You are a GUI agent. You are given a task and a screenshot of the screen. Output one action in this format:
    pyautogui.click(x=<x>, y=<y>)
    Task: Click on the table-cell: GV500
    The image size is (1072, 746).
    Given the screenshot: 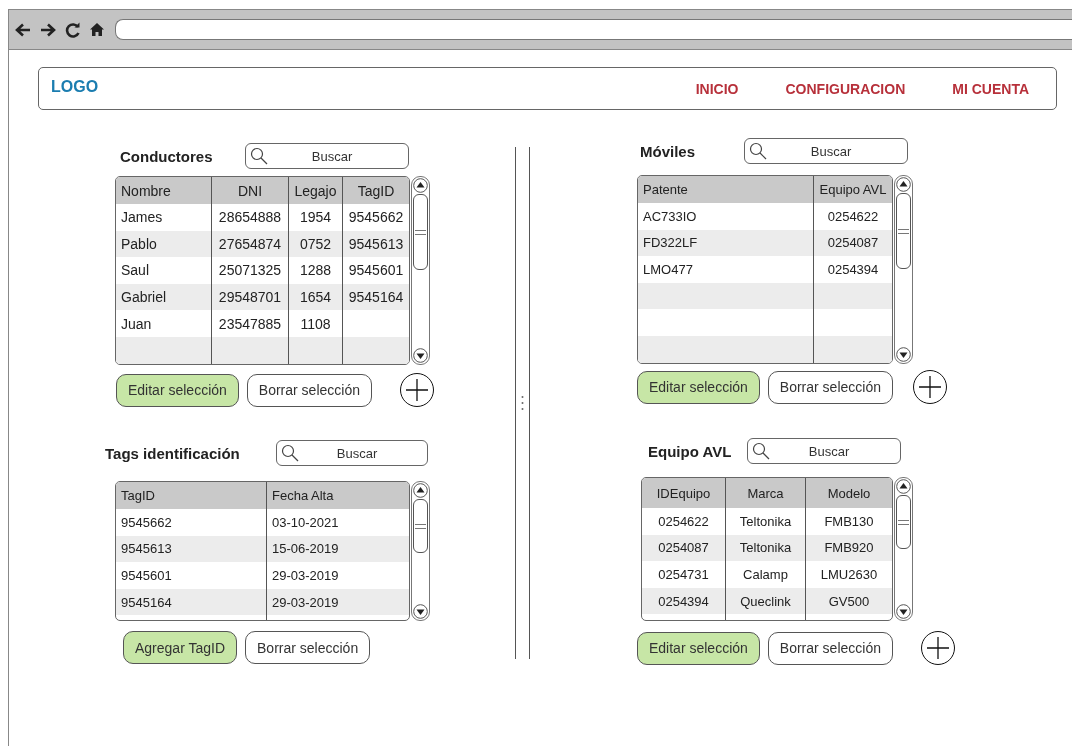 What is the action you would take?
    pyautogui.click(x=848, y=601)
    